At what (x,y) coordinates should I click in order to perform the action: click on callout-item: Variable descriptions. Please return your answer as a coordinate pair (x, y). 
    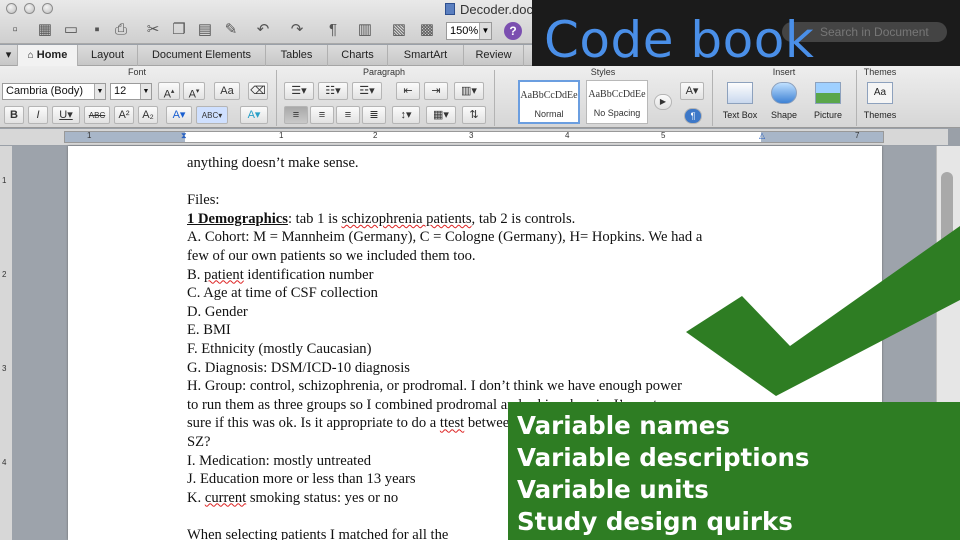
    Looking at the image, I should click on (663, 457).